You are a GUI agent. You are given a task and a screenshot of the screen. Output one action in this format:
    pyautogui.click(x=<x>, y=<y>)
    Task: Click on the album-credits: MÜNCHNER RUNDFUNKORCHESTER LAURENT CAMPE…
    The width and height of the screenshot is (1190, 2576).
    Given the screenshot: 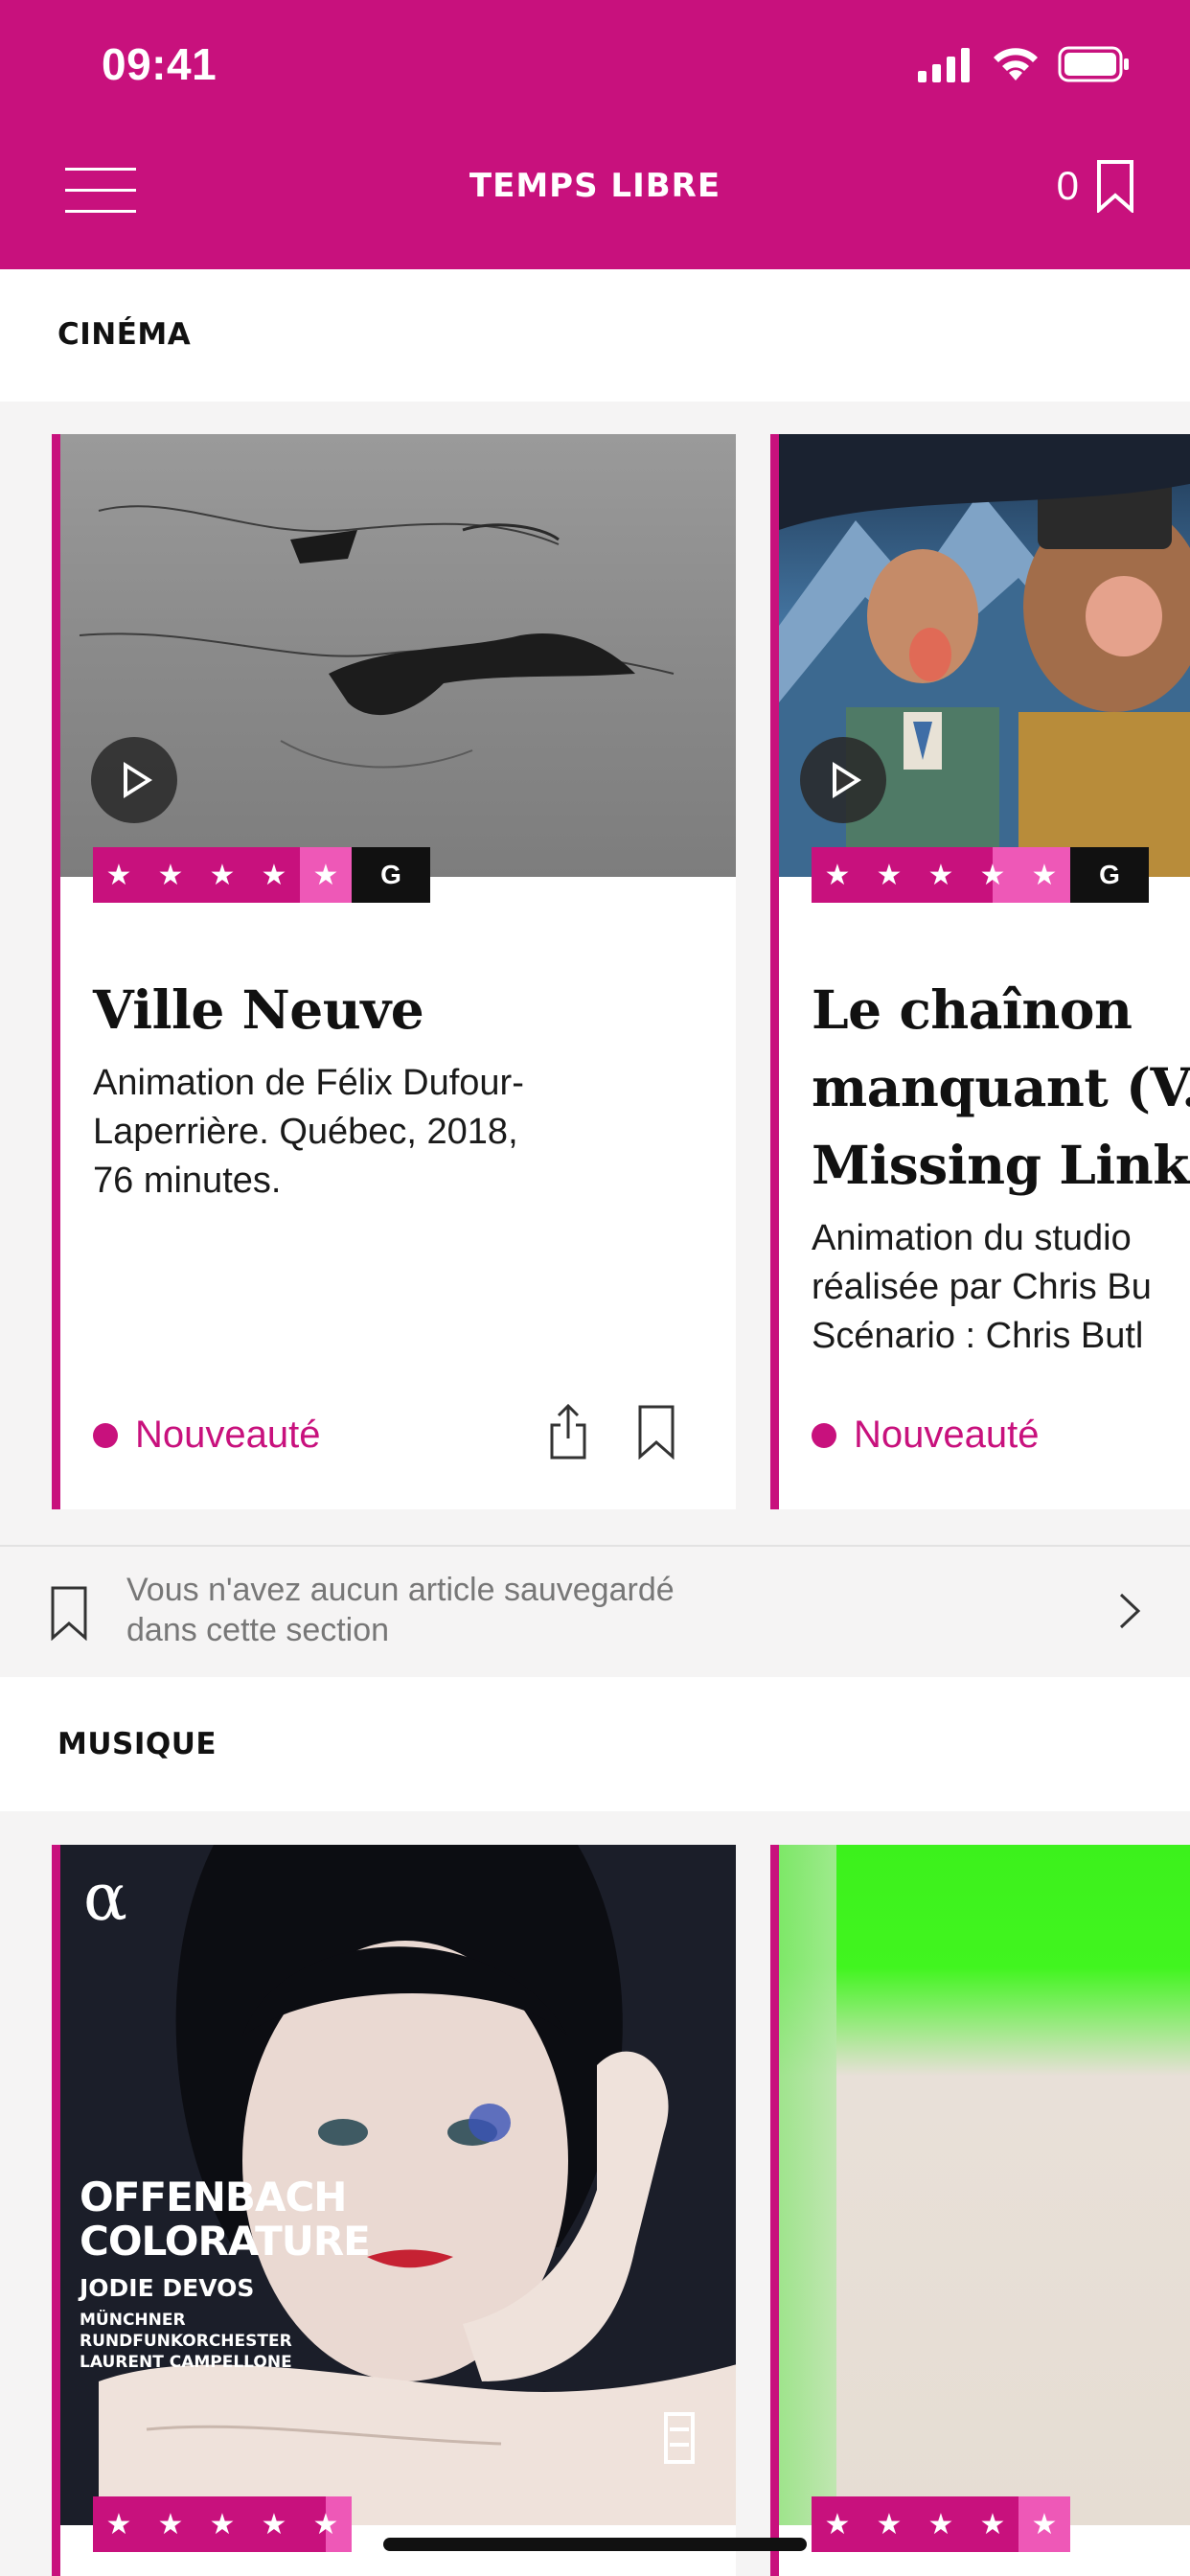 What is the action you would take?
    pyautogui.click(x=186, y=2341)
    